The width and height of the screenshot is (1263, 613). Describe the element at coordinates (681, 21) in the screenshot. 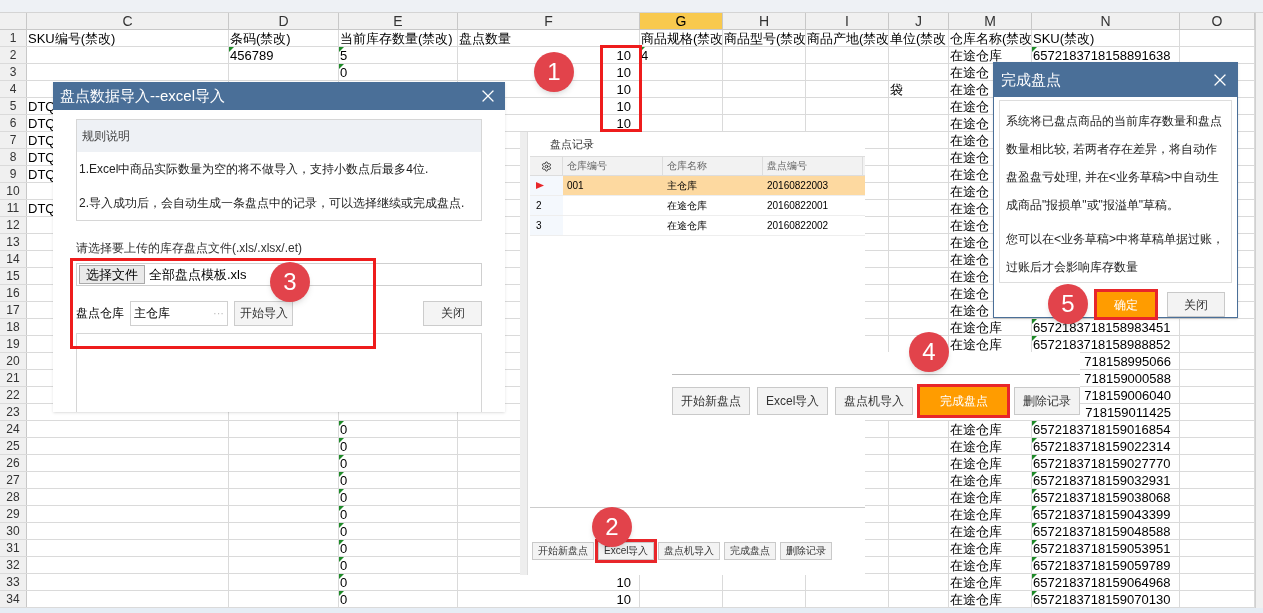

I see `column-header: G` at that location.